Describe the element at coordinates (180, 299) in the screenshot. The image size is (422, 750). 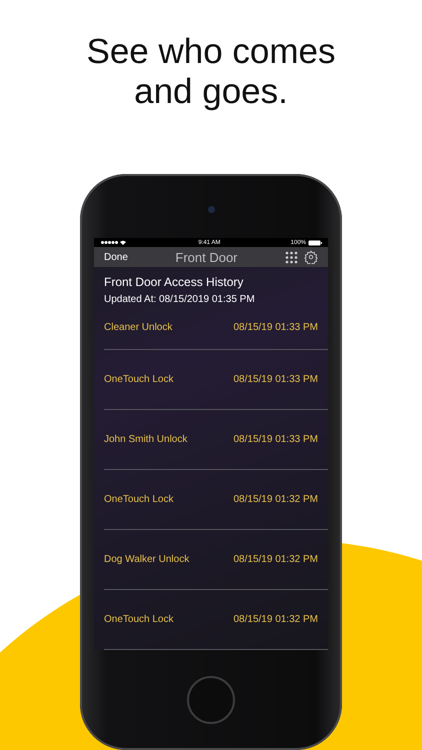
I see `updated-text: Updated At: 08/15/2019 01:35 PM` at that location.